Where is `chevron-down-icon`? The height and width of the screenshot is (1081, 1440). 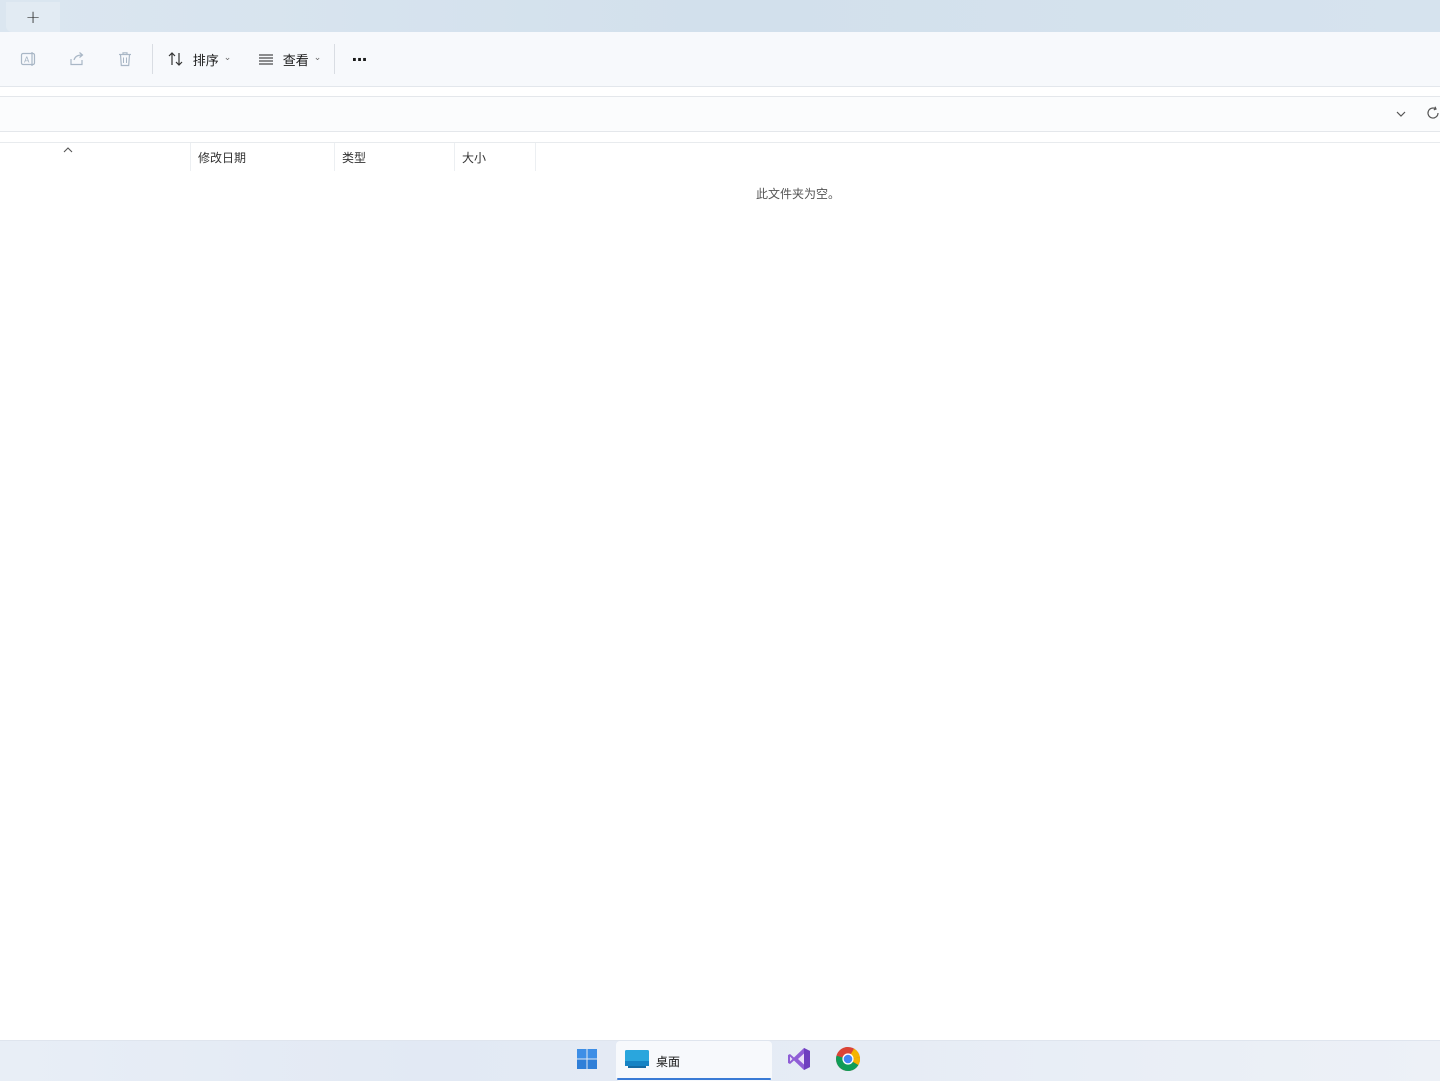
chevron-down-icon is located at coordinates (1401, 114).